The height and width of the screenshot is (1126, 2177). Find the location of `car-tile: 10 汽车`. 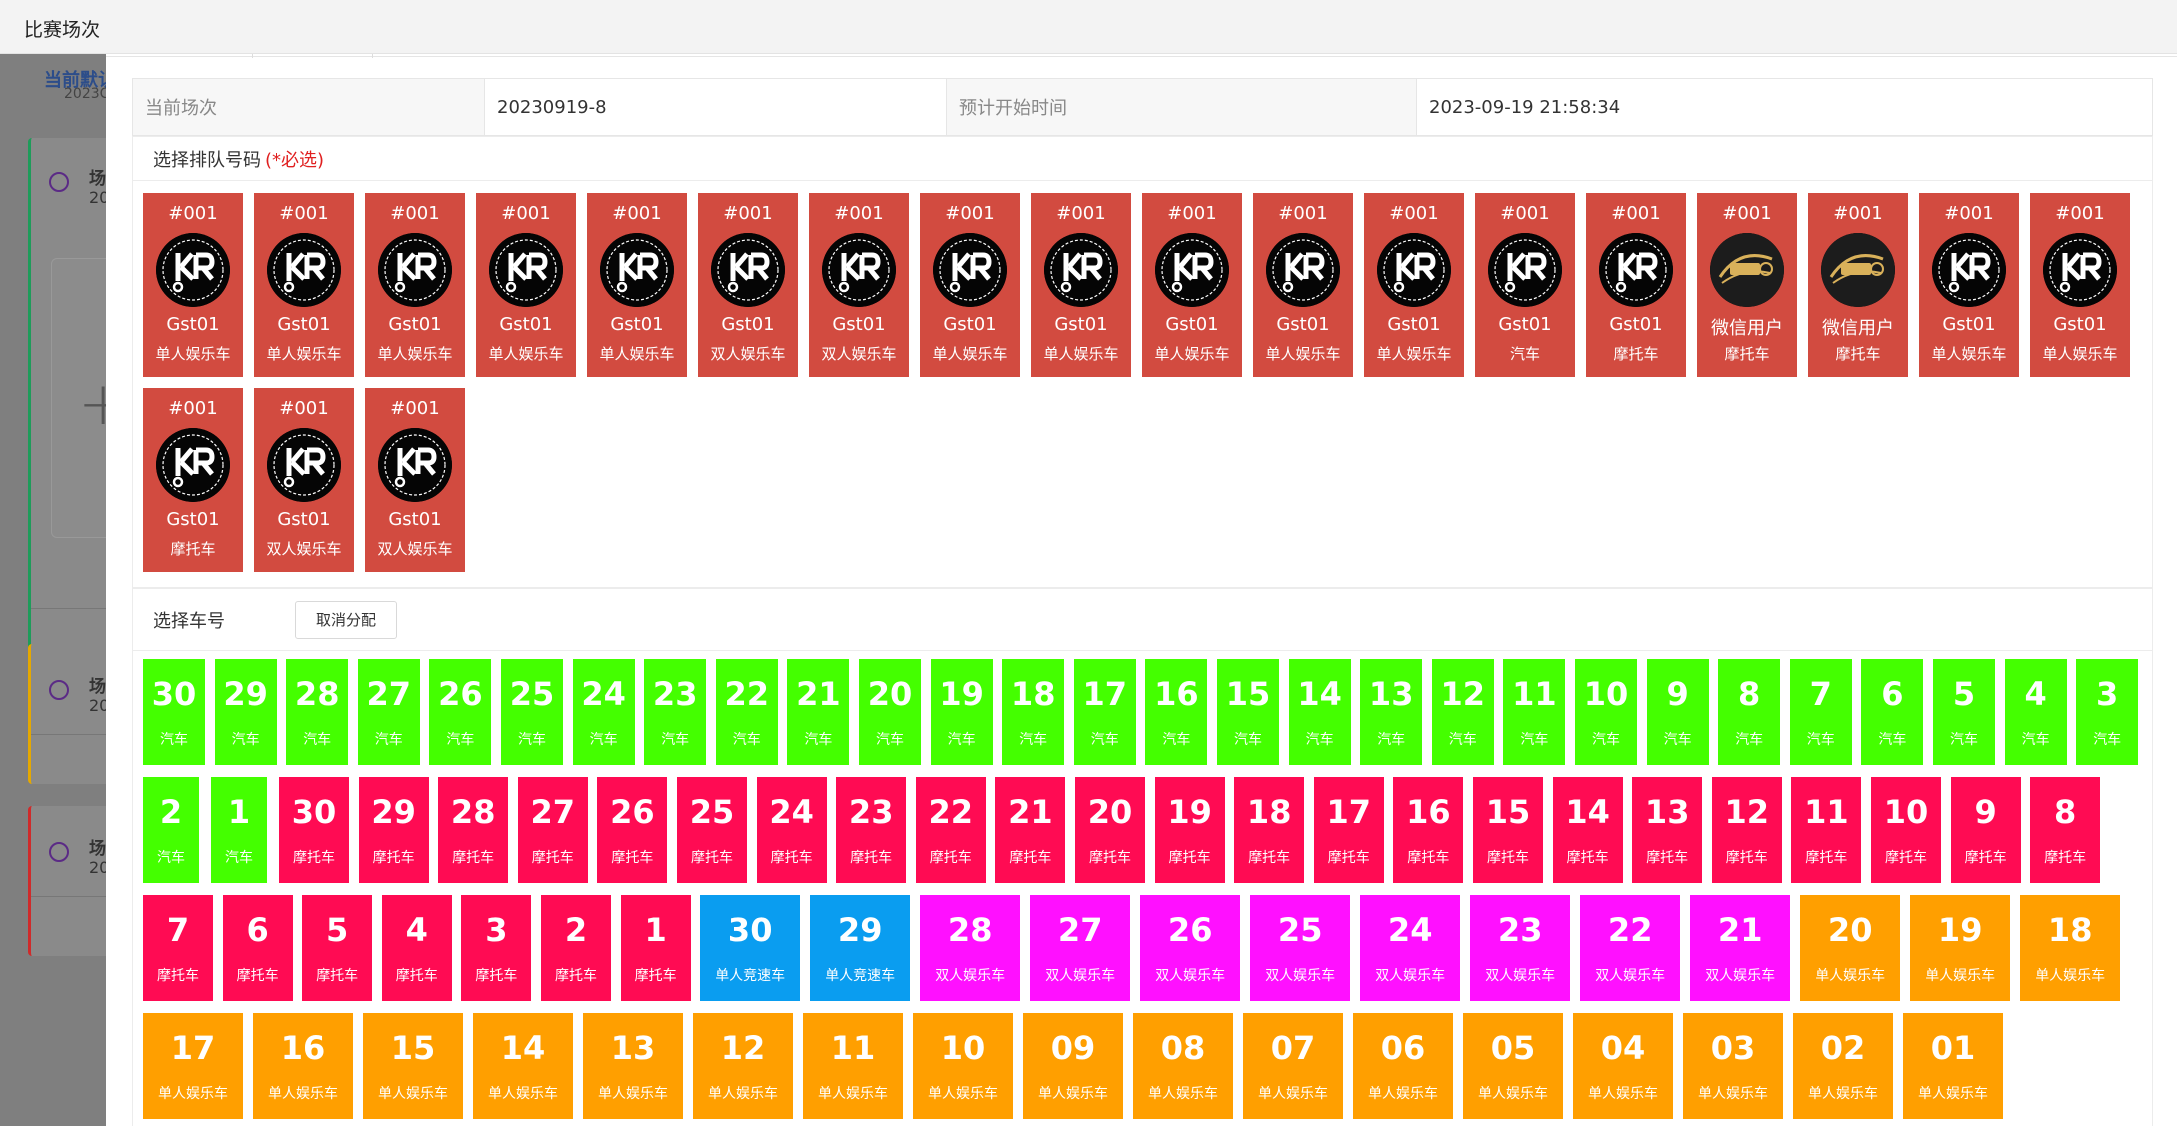

car-tile: 10 汽车 is located at coordinates (1606, 712).